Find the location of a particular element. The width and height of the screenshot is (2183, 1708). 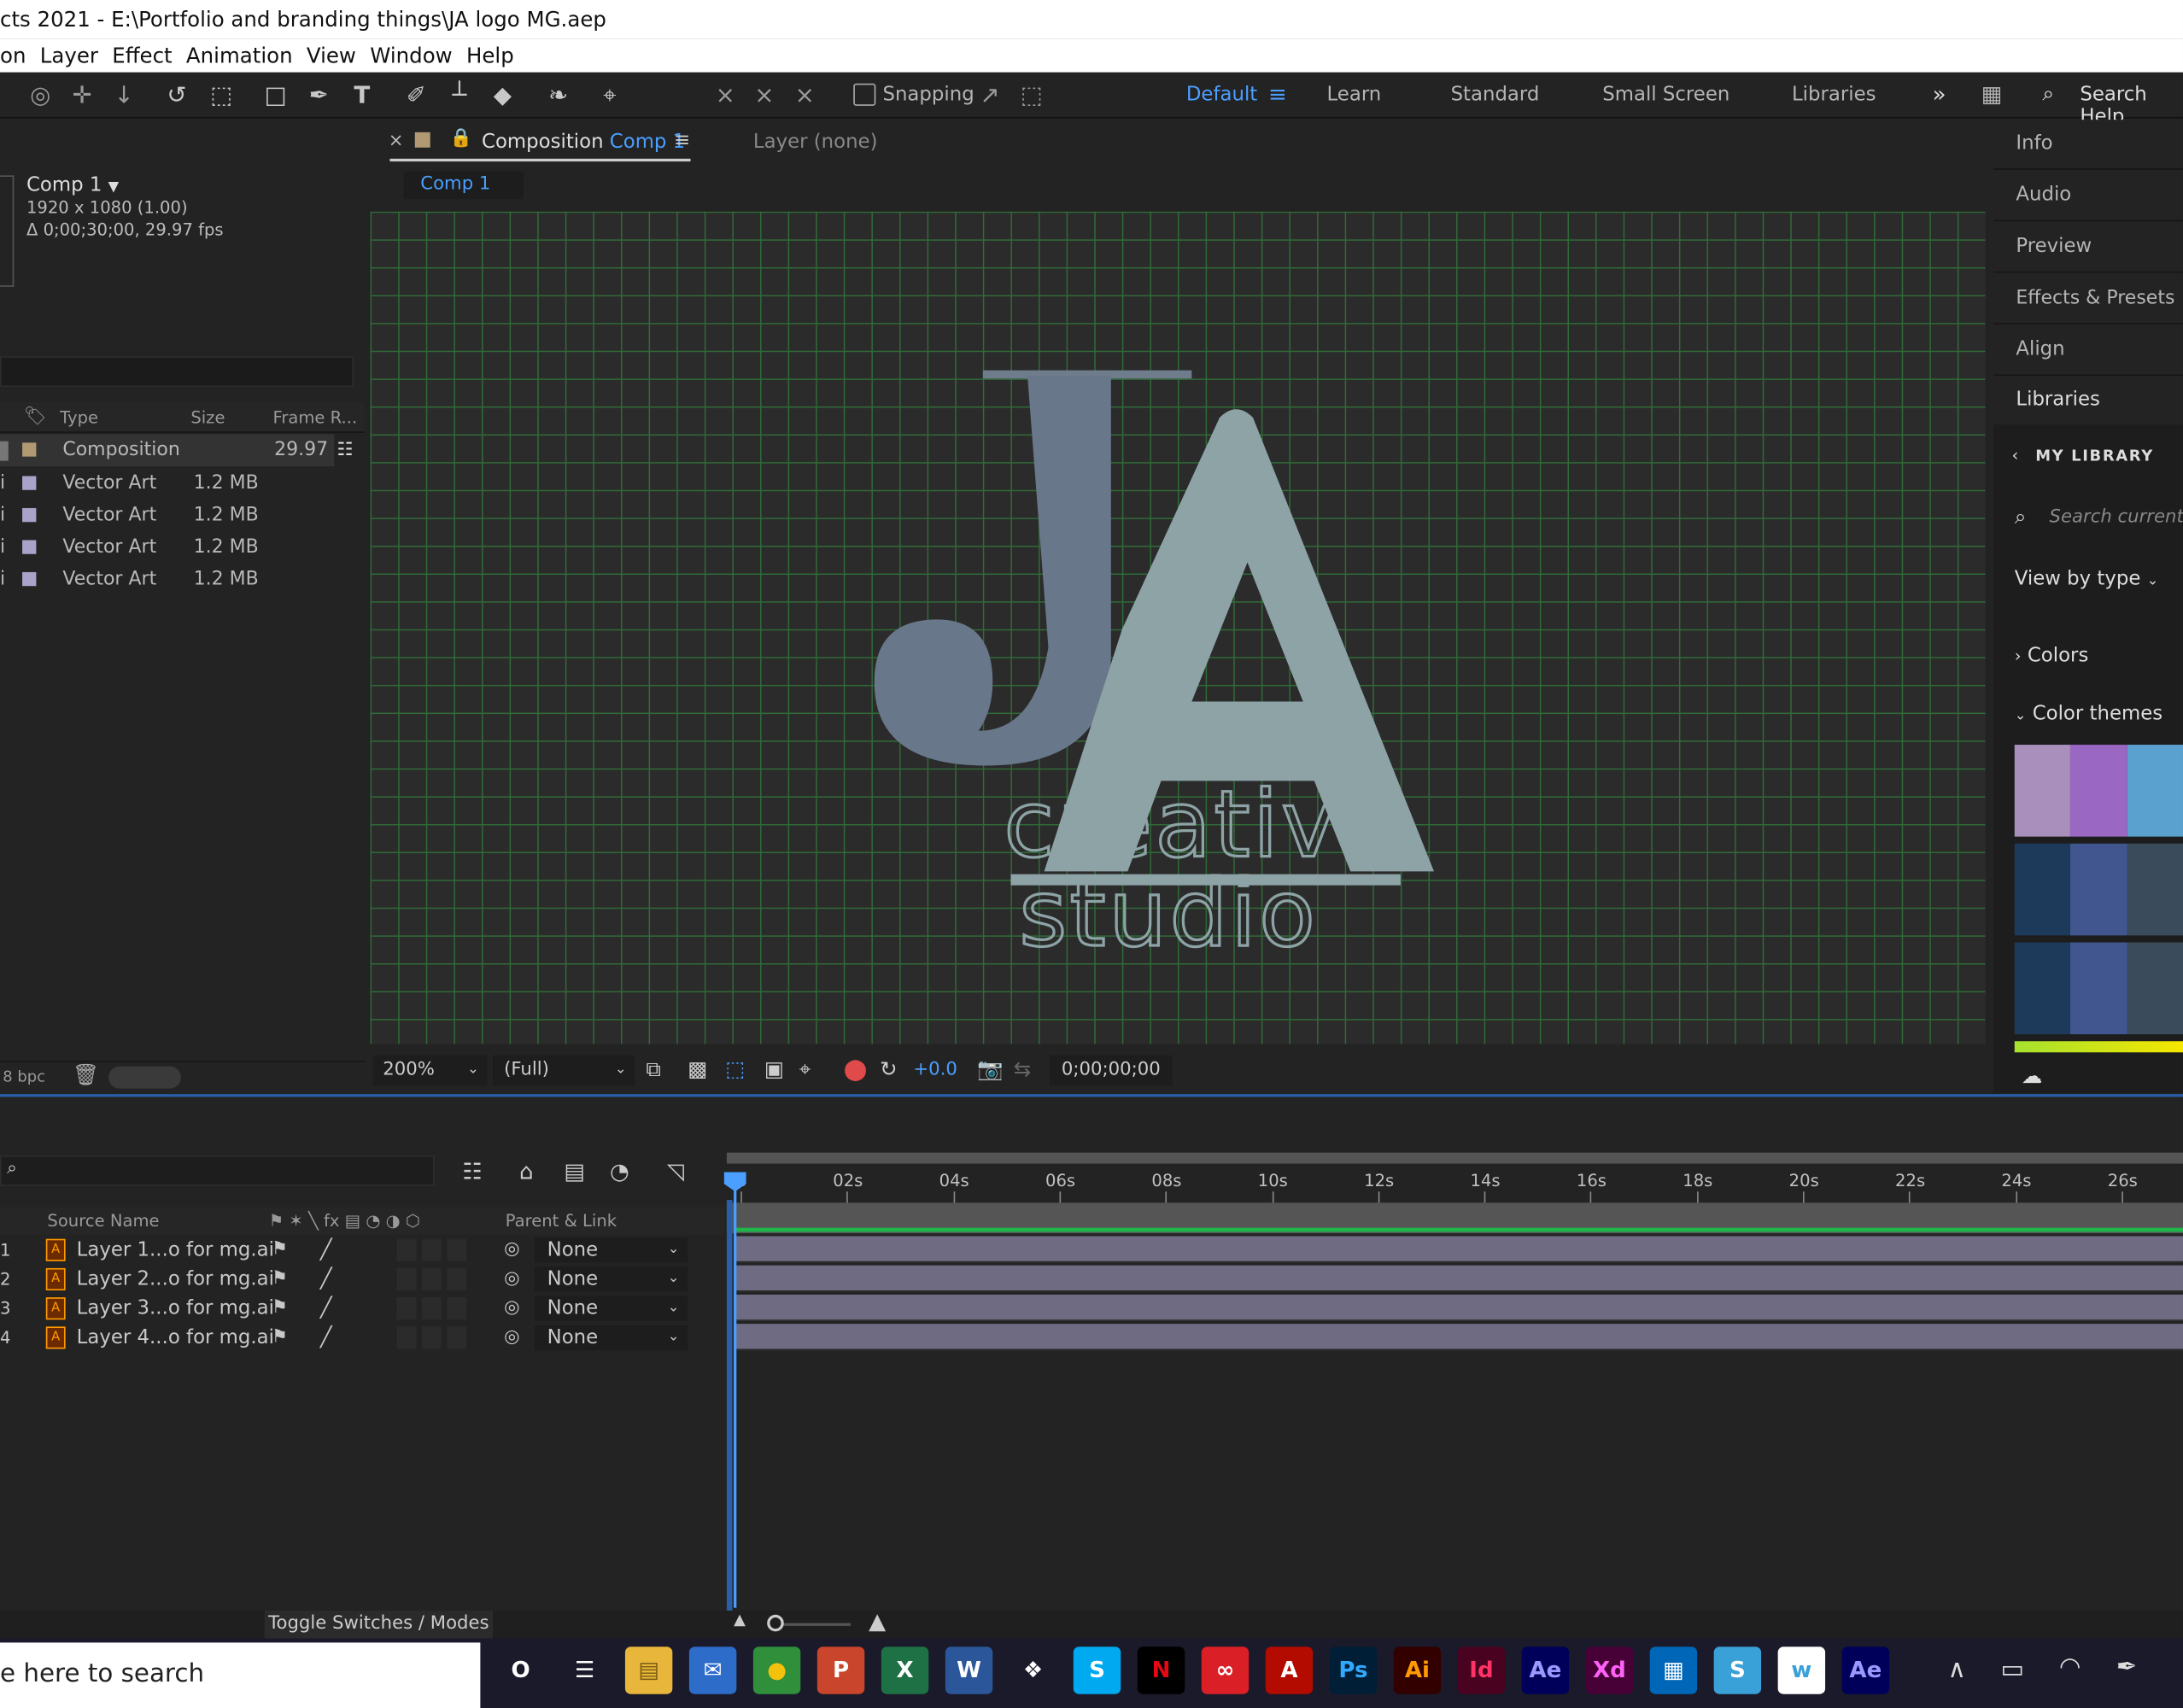

zoom-slider is located at coordinates (812, 1624).